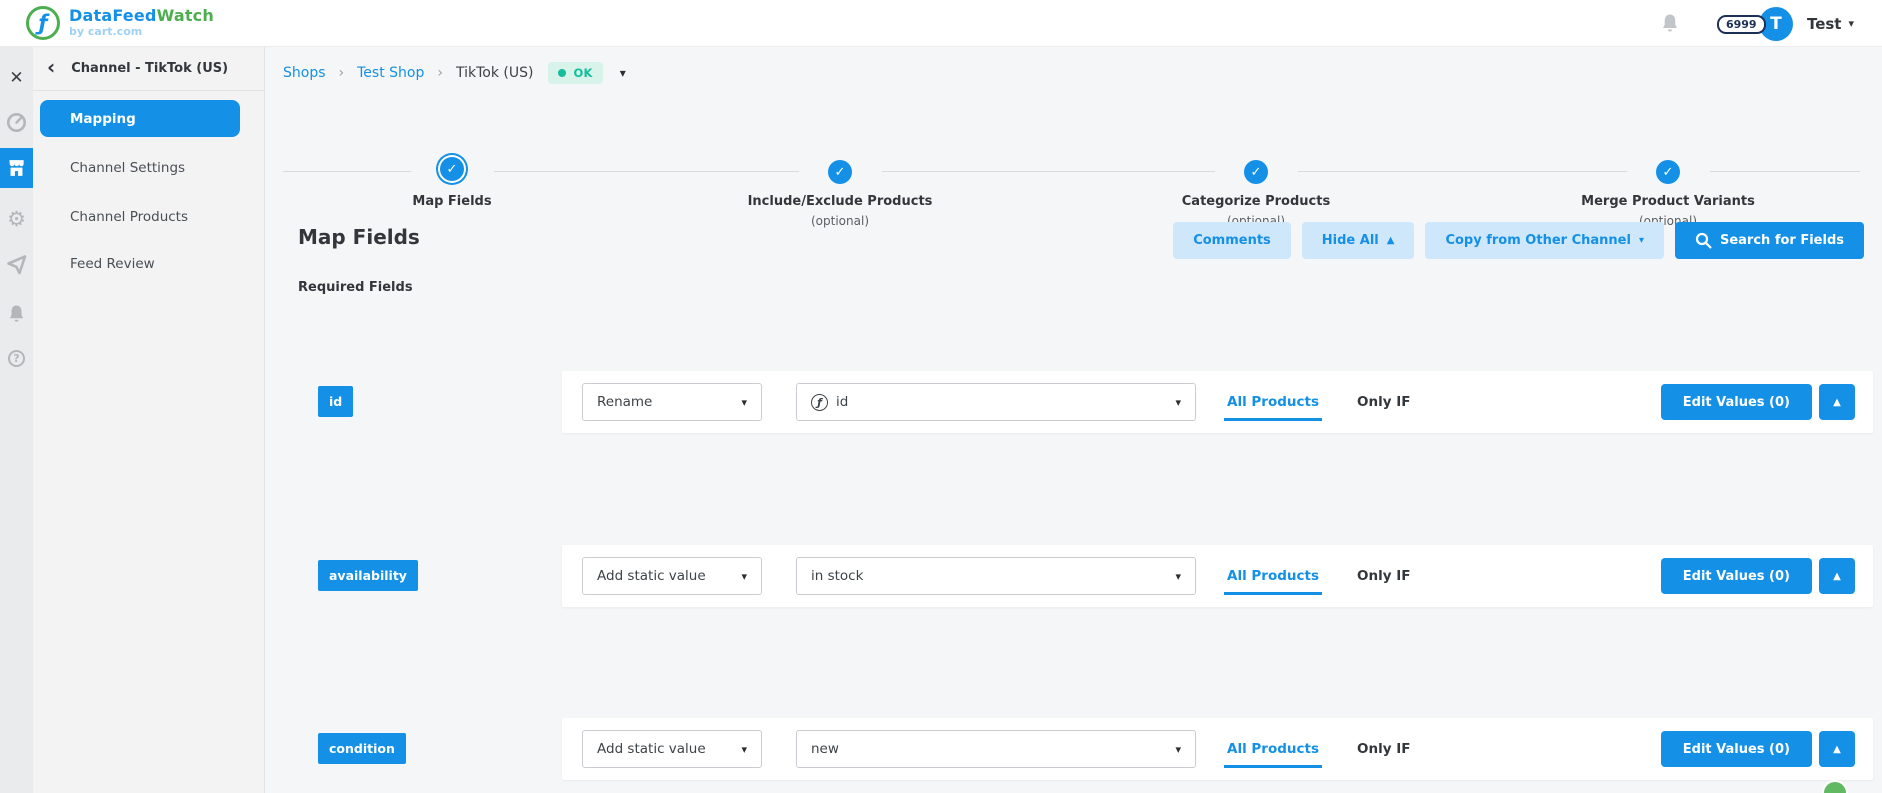 This screenshot has width=1882, height=793. What do you see at coordinates (1232, 240) in the screenshot?
I see `comments-button: Comments` at bounding box center [1232, 240].